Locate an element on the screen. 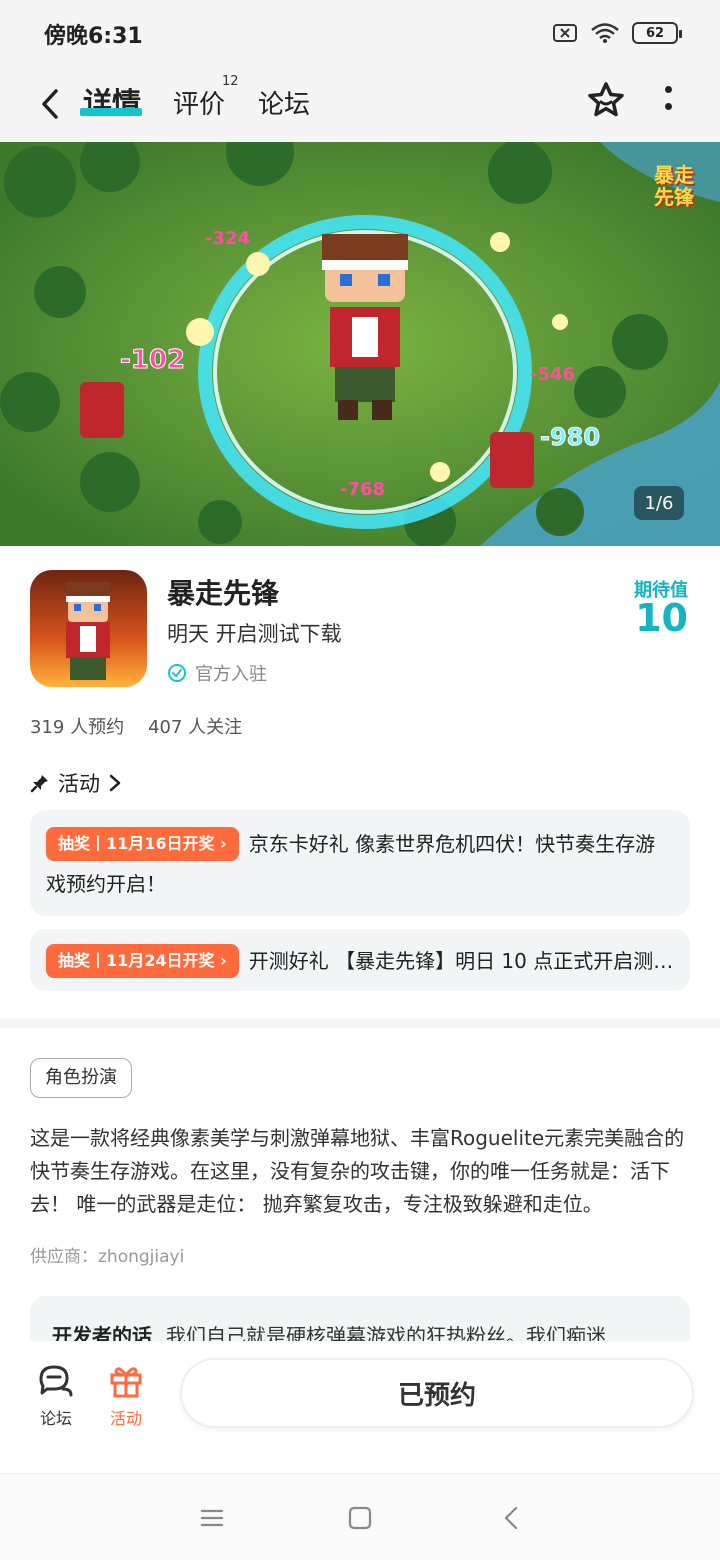  game-test-schedule: 明天 开启测试下载 is located at coordinates (254, 634).